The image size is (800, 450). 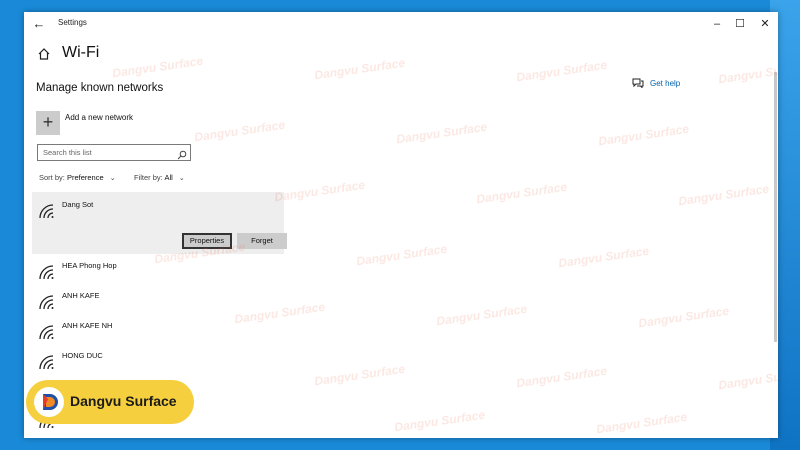 What do you see at coordinates (87, 325) in the screenshot?
I see `network-name: ANH KAFE NH` at bounding box center [87, 325].